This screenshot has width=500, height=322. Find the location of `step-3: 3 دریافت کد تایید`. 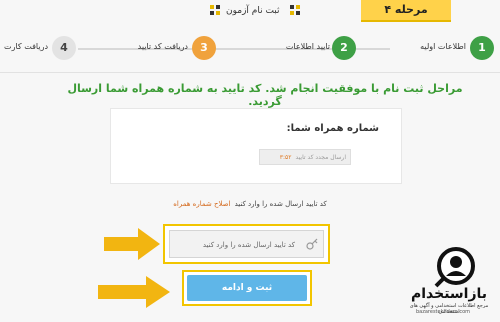

step-3: 3 دریافت کد تایید is located at coordinates (185, 49).